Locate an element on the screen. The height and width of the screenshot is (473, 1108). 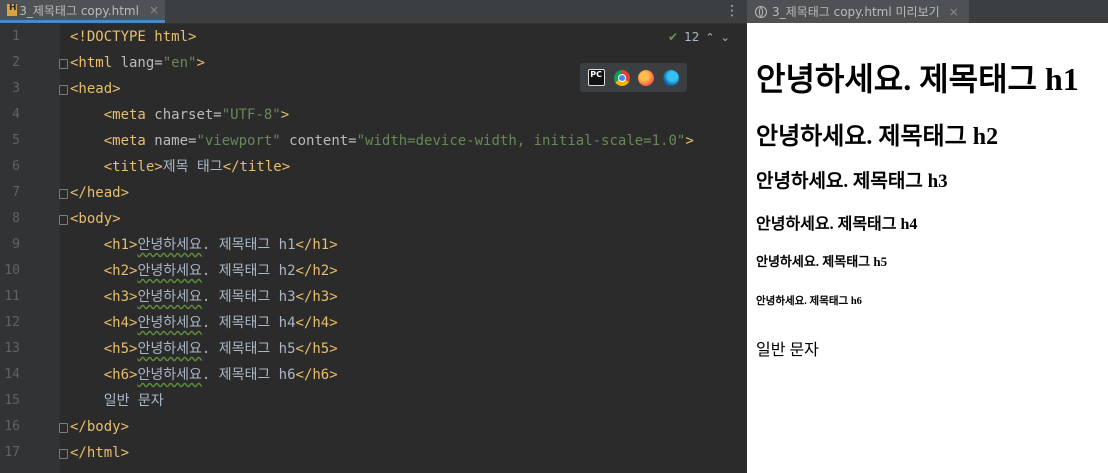
line-number: 4 is located at coordinates (16, 114).